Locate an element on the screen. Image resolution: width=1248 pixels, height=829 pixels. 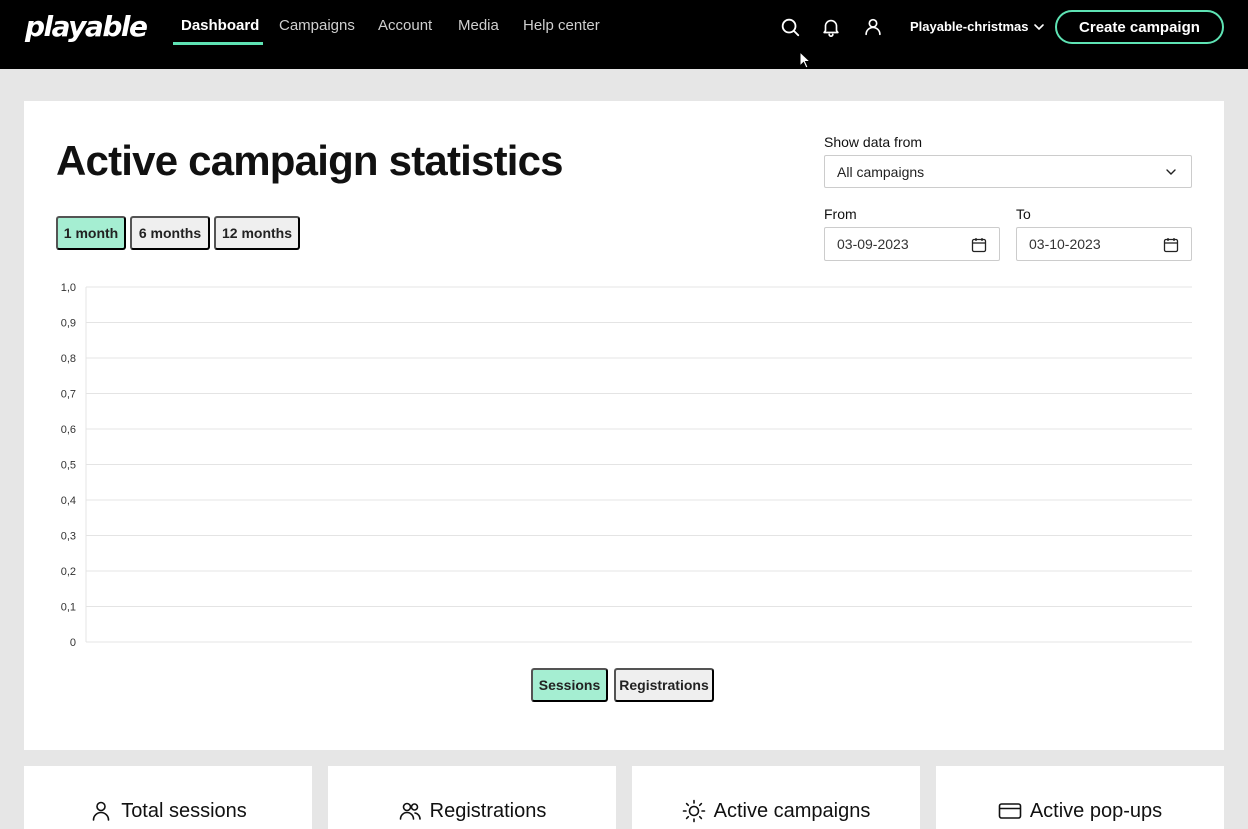
card-icon is located at coordinates (1010, 811).